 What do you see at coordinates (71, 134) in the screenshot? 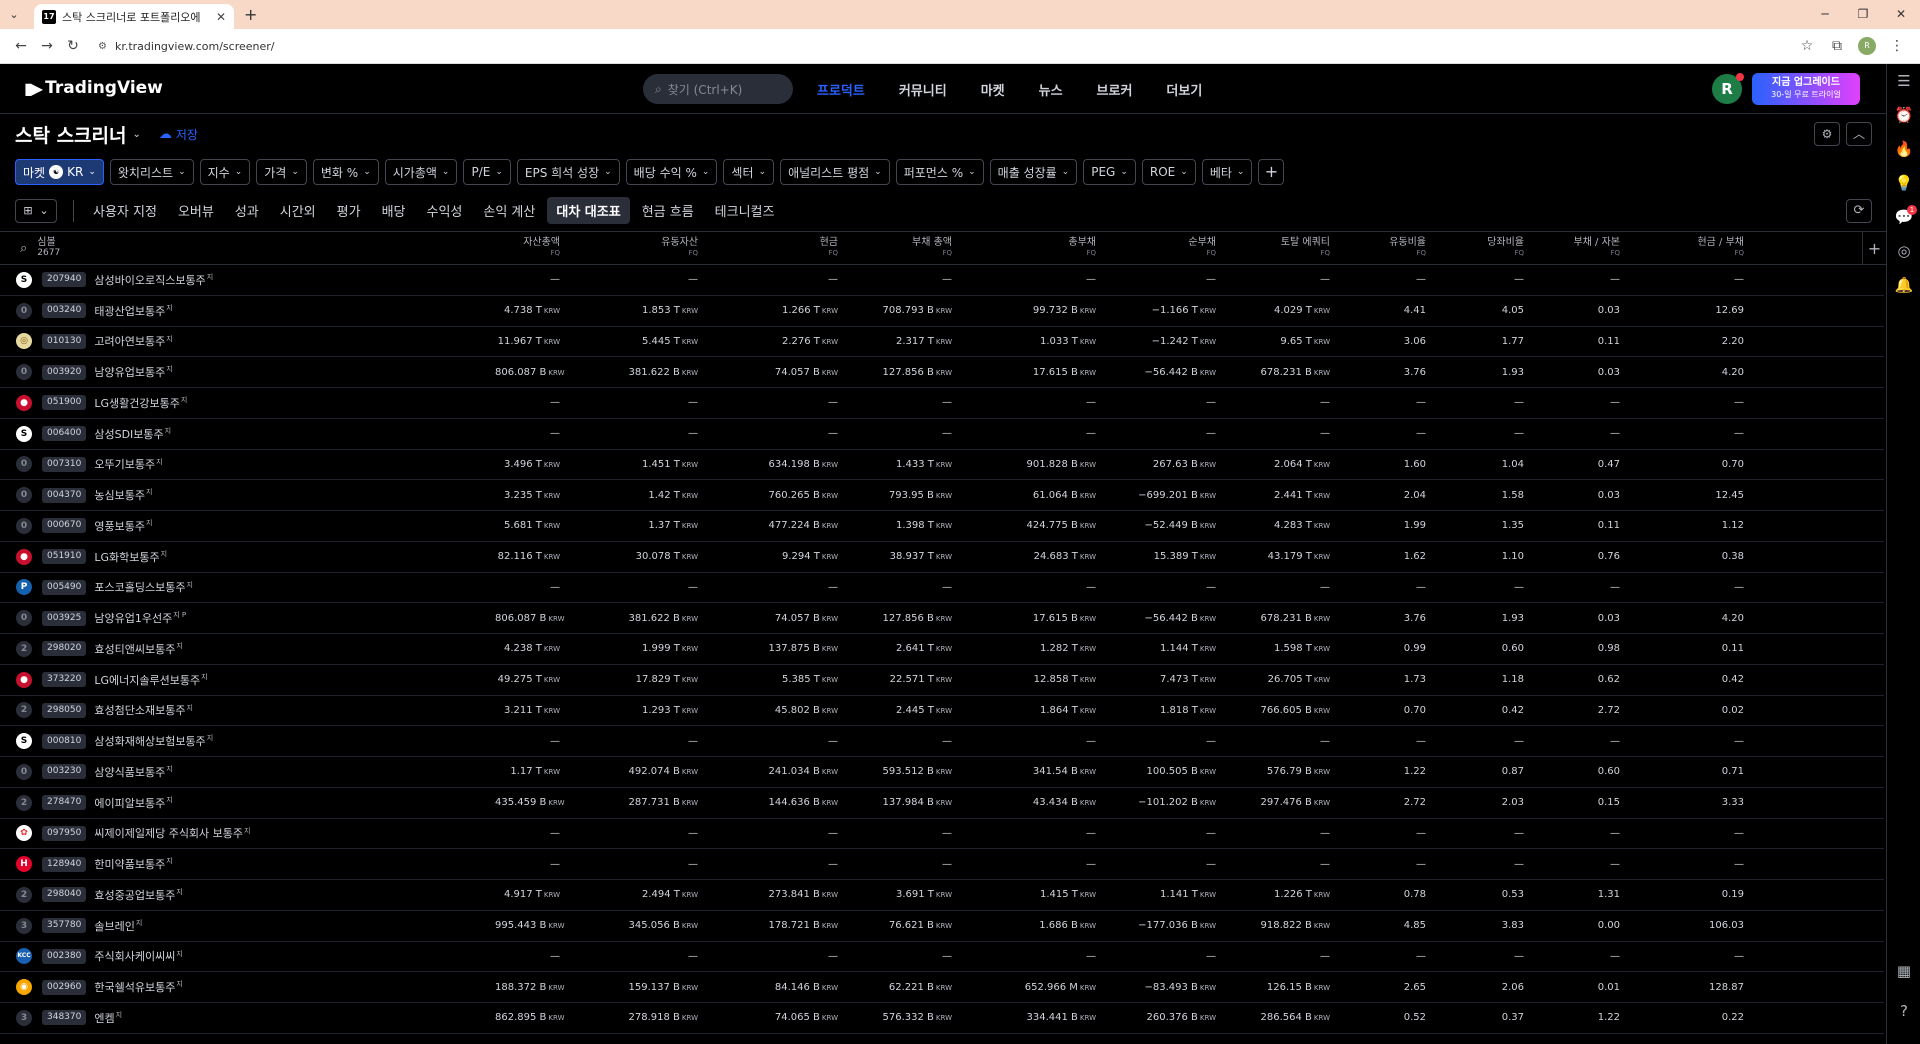
I see `page-title: 스탁 스크리너` at bounding box center [71, 134].